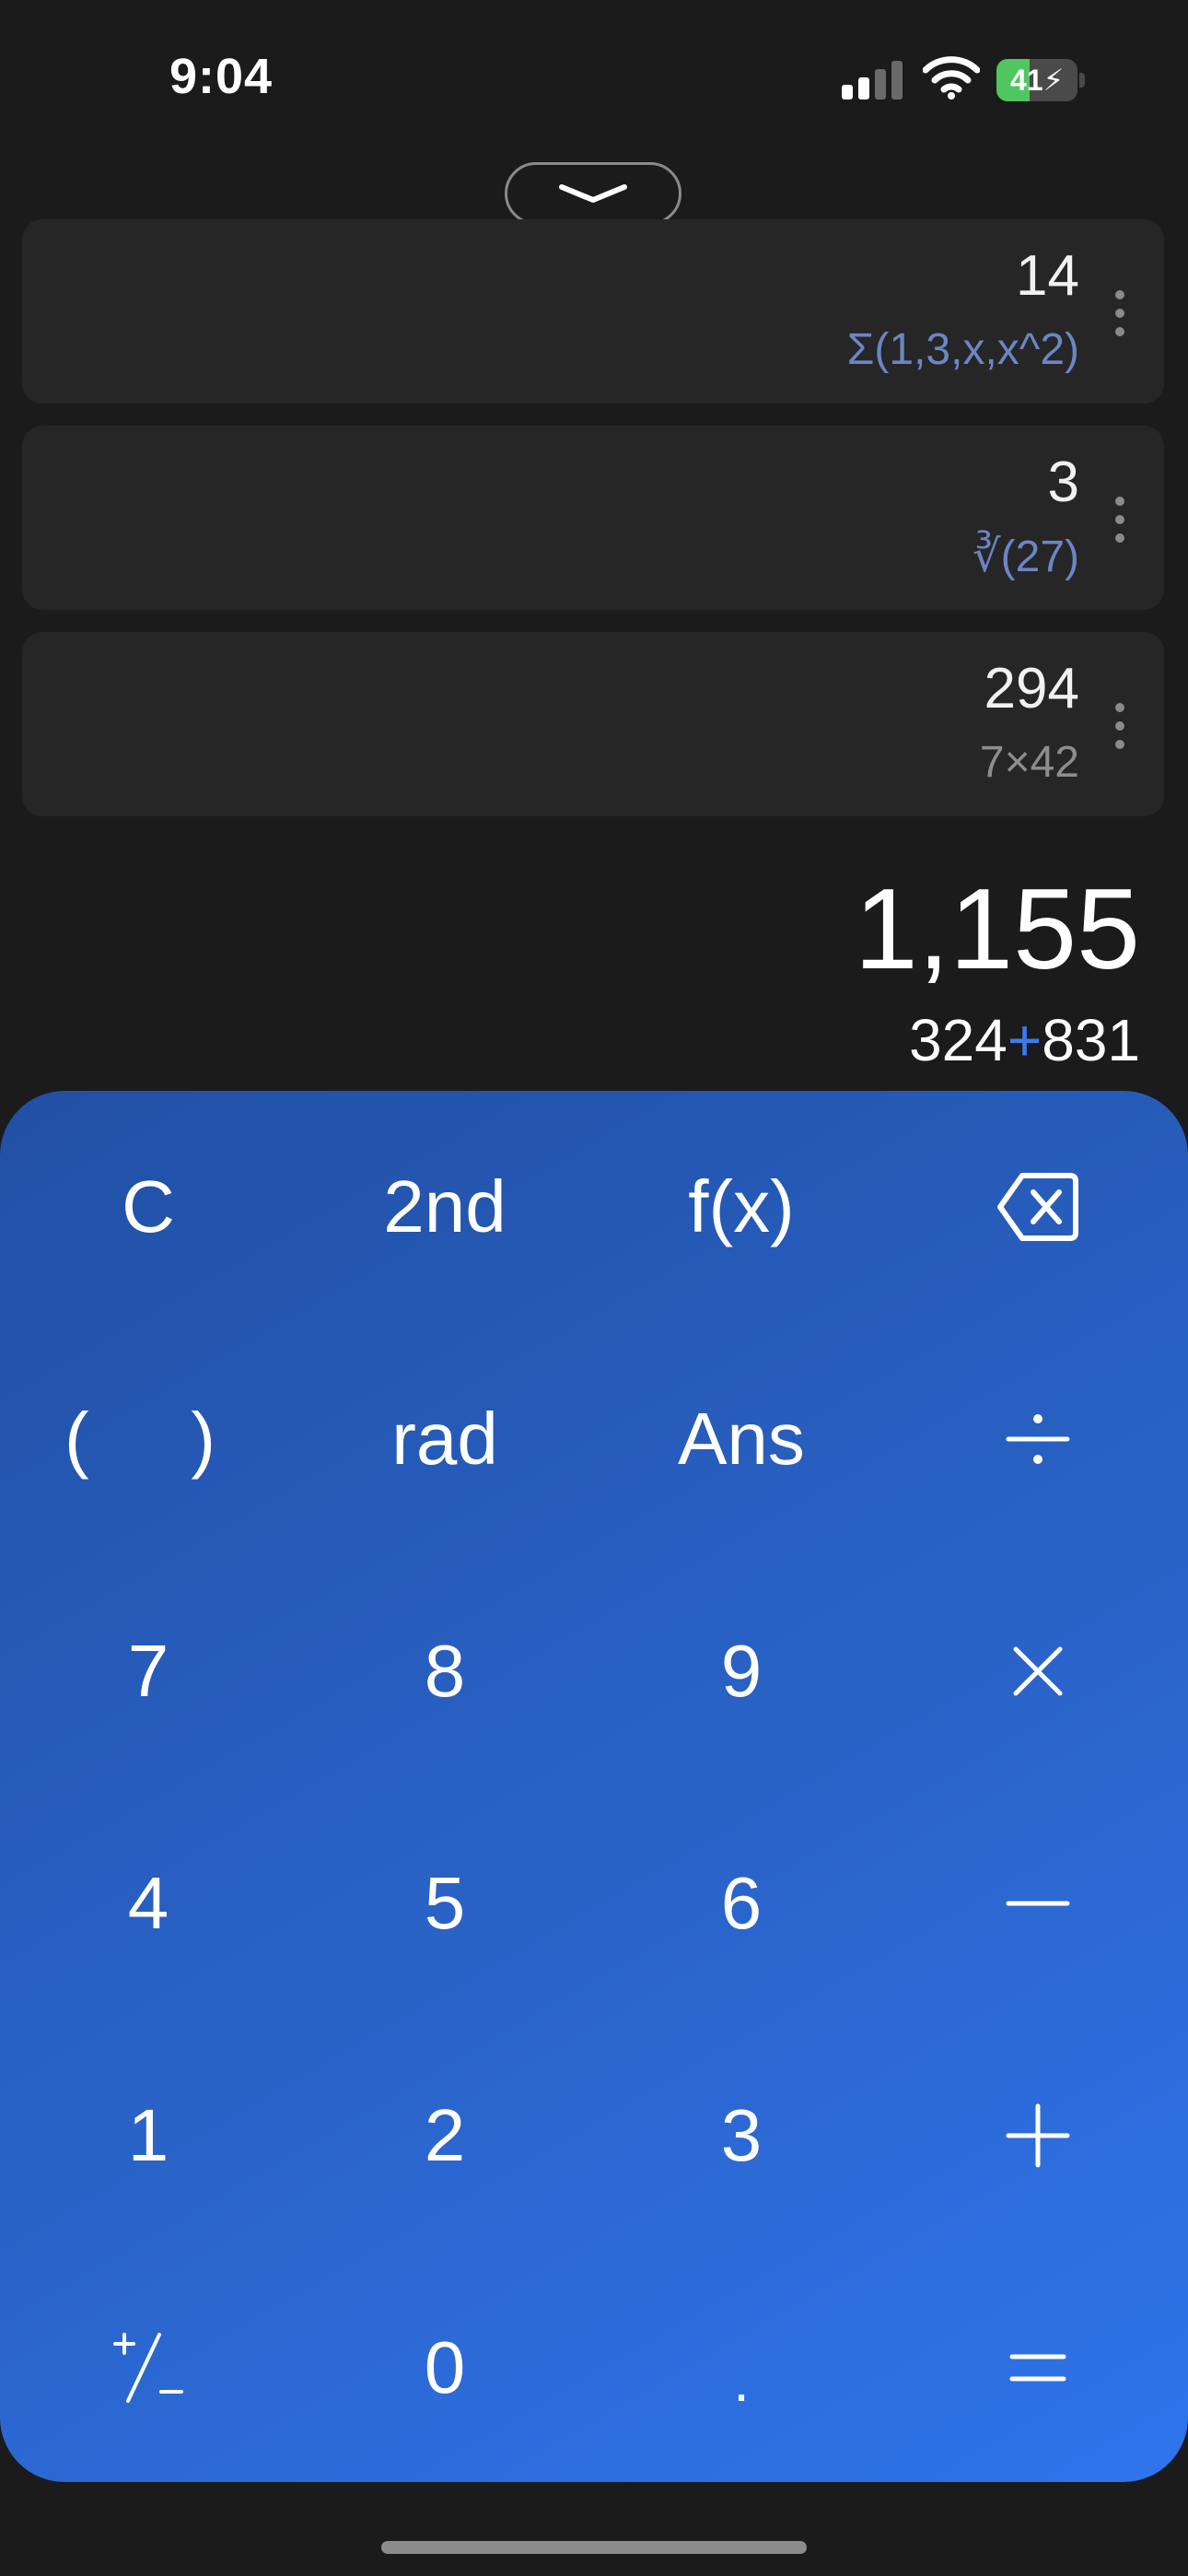  Describe the element at coordinates (148, 1207) in the screenshot. I see `clear-button: C` at that location.